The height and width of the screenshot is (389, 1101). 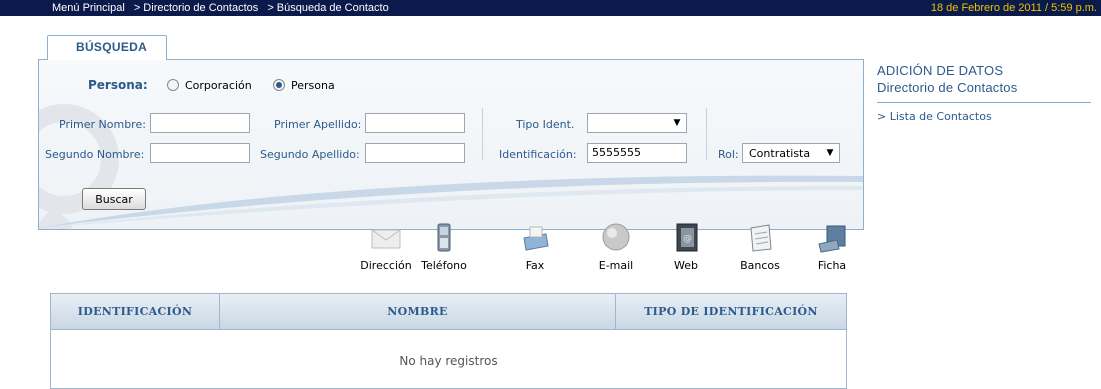 What do you see at coordinates (114, 199) in the screenshot?
I see `buscar-button: Buscar` at bounding box center [114, 199].